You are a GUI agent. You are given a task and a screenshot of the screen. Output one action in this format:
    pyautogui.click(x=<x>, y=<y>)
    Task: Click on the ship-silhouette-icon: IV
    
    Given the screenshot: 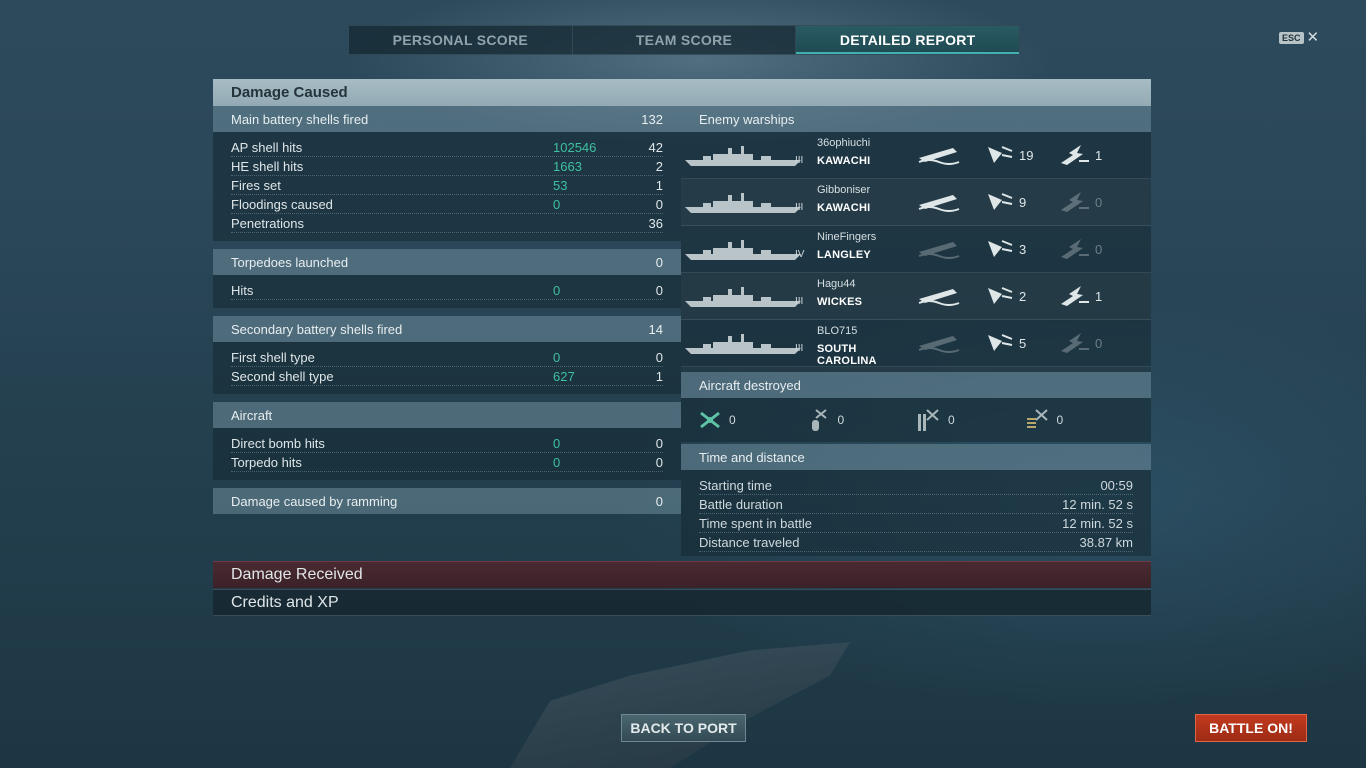 What is the action you would take?
    pyautogui.click(x=743, y=249)
    